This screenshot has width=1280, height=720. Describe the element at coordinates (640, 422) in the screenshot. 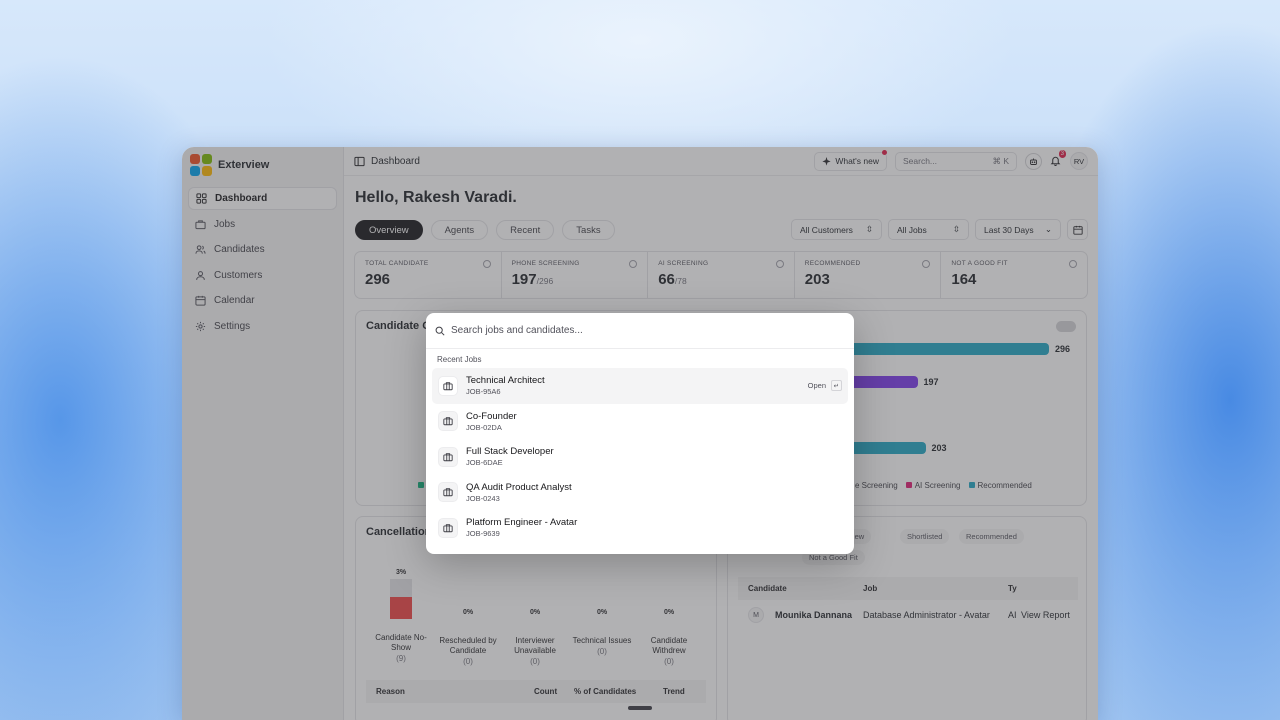

I see `recent-job-item: Co-Founder JOB-02DA` at that location.